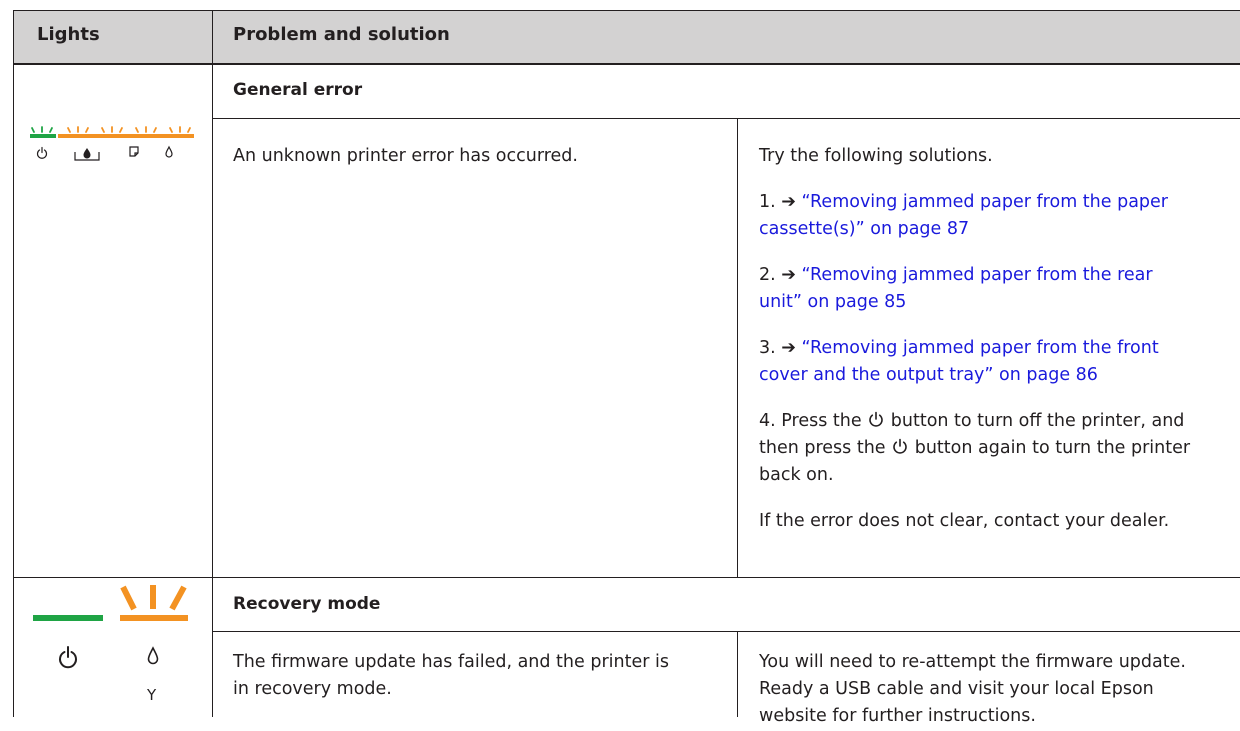 The image size is (1240, 731). What do you see at coordinates (87, 154) in the screenshot?
I see `ink-icon` at bounding box center [87, 154].